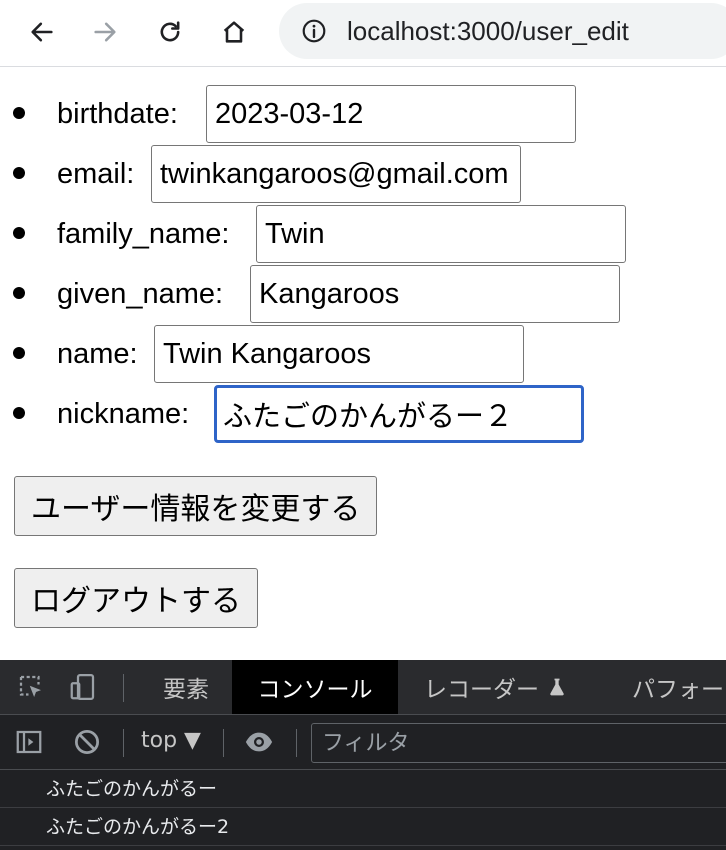 The image size is (726, 850). Describe the element at coordinates (315, 687) in the screenshot. I see `tab-console: コンソール` at that location.